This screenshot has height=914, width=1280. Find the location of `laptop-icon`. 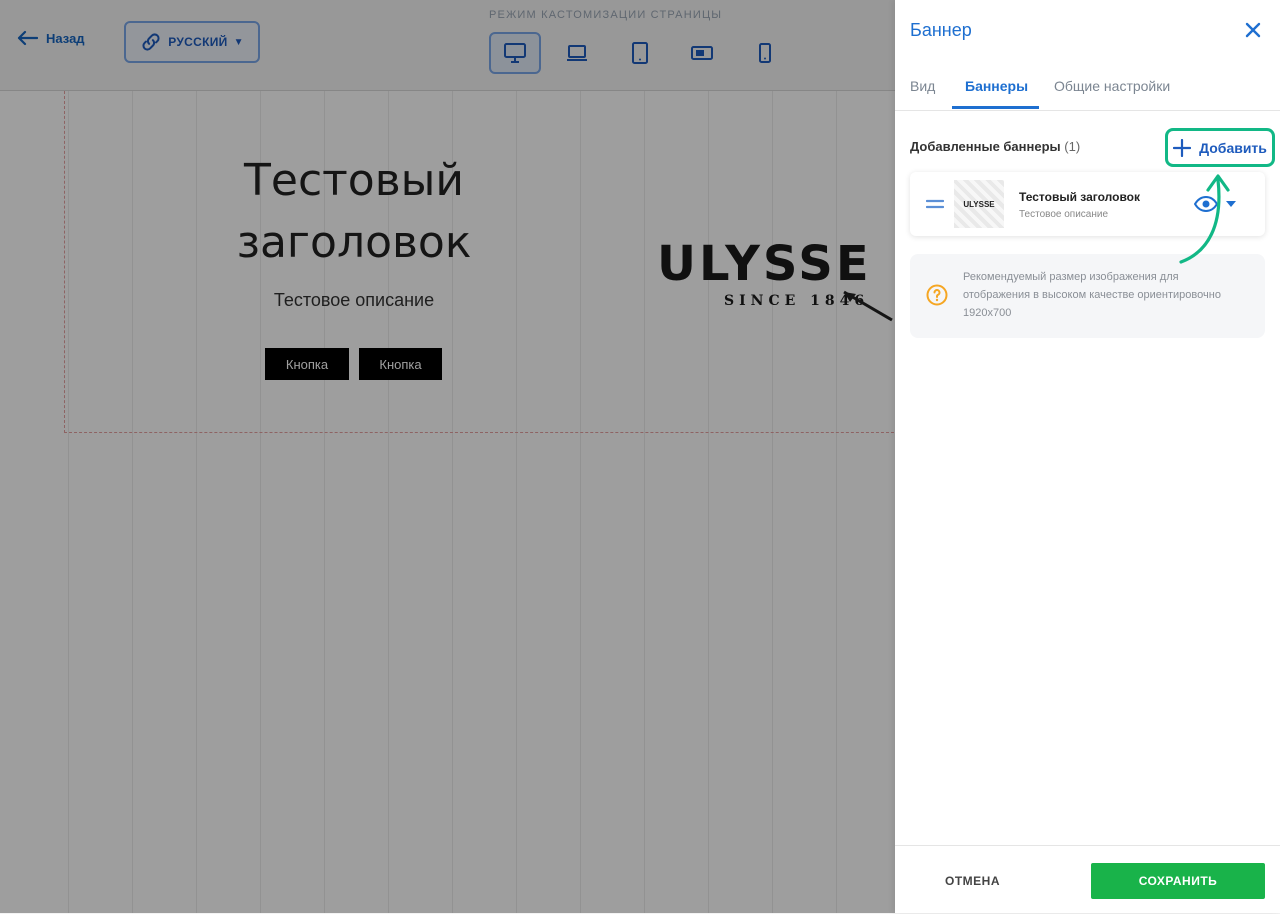

laptop-icon is located at coordinates (577, 53).